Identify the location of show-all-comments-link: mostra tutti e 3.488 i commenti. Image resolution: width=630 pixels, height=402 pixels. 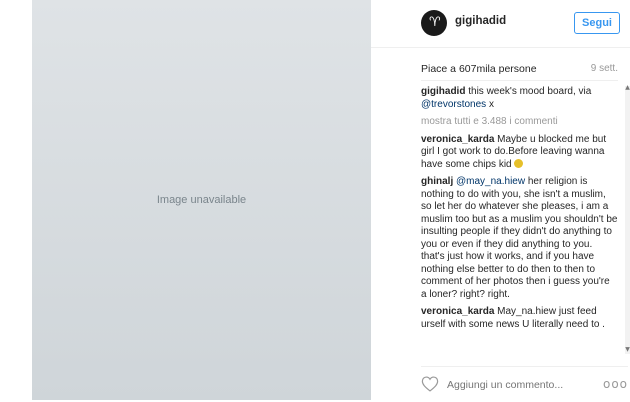
(519, 122).